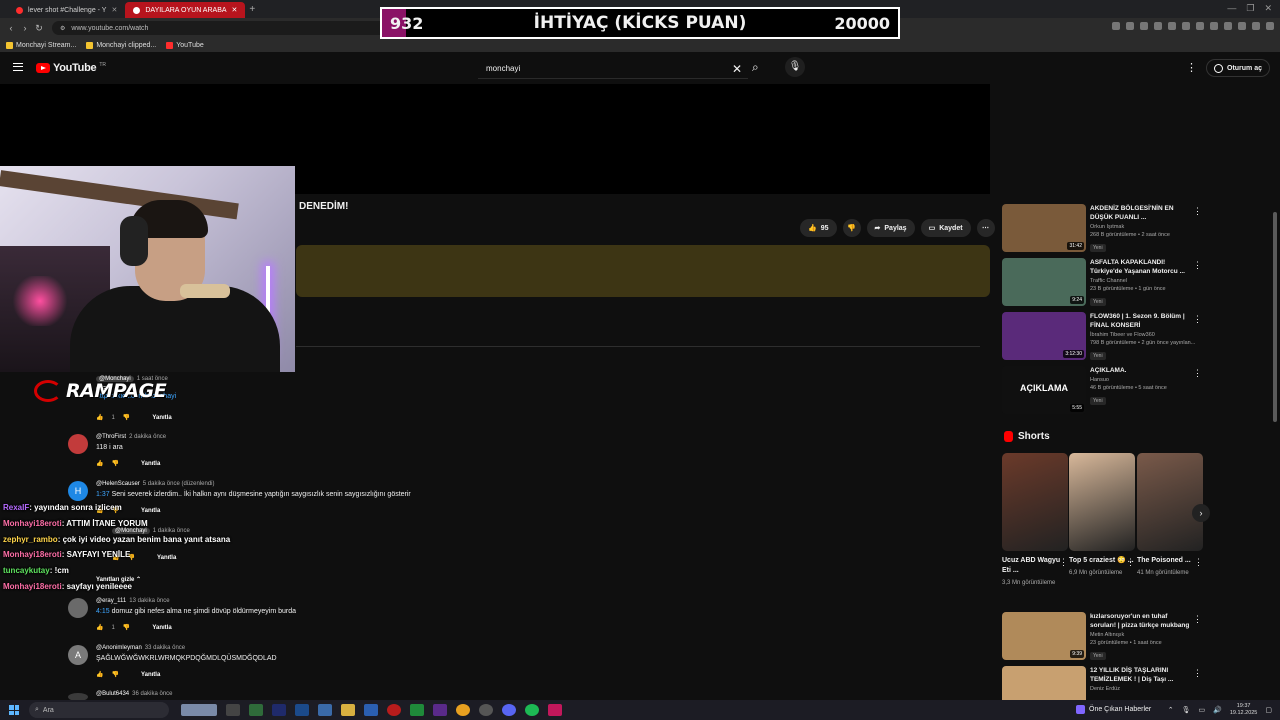  Describe the element at coordinates (463, 710) in the screenshot. I see `chrome-icon` at that location.